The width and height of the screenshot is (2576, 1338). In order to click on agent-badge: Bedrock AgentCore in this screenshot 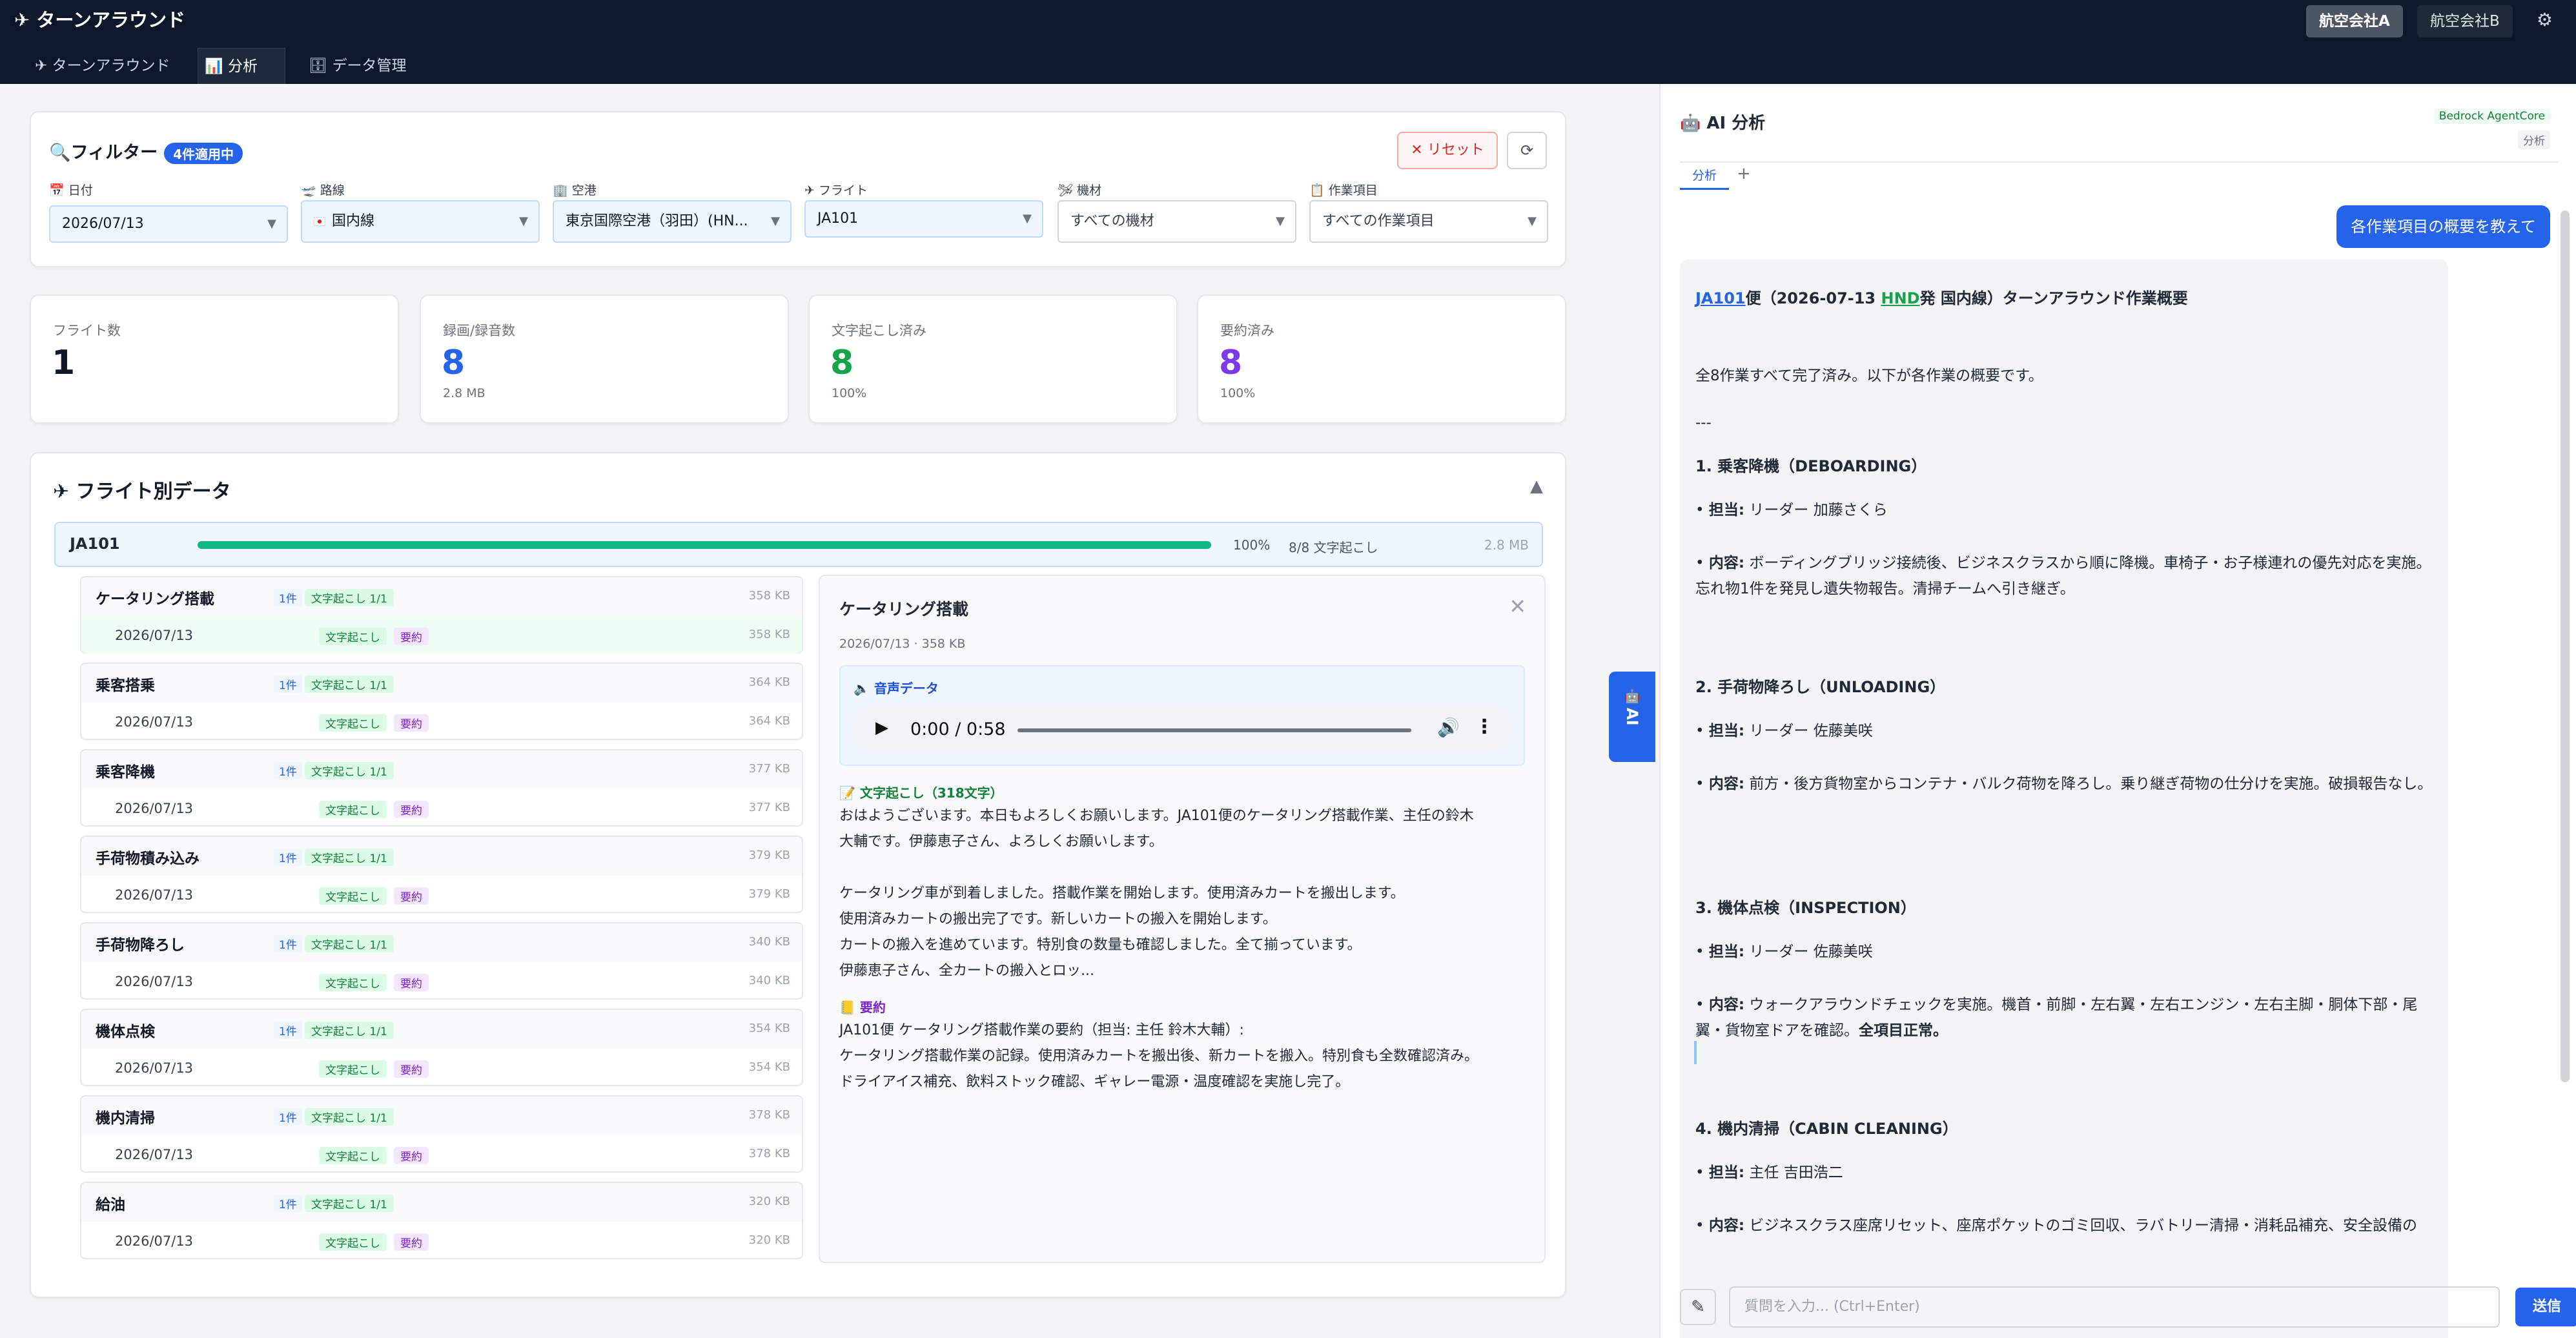, I will do `click(2491, 116)`.